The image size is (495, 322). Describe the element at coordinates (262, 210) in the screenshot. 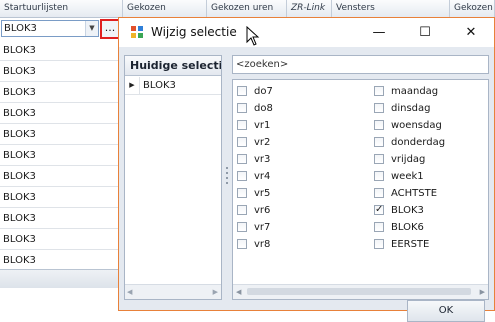

I see `option-label: vr6` at that location.